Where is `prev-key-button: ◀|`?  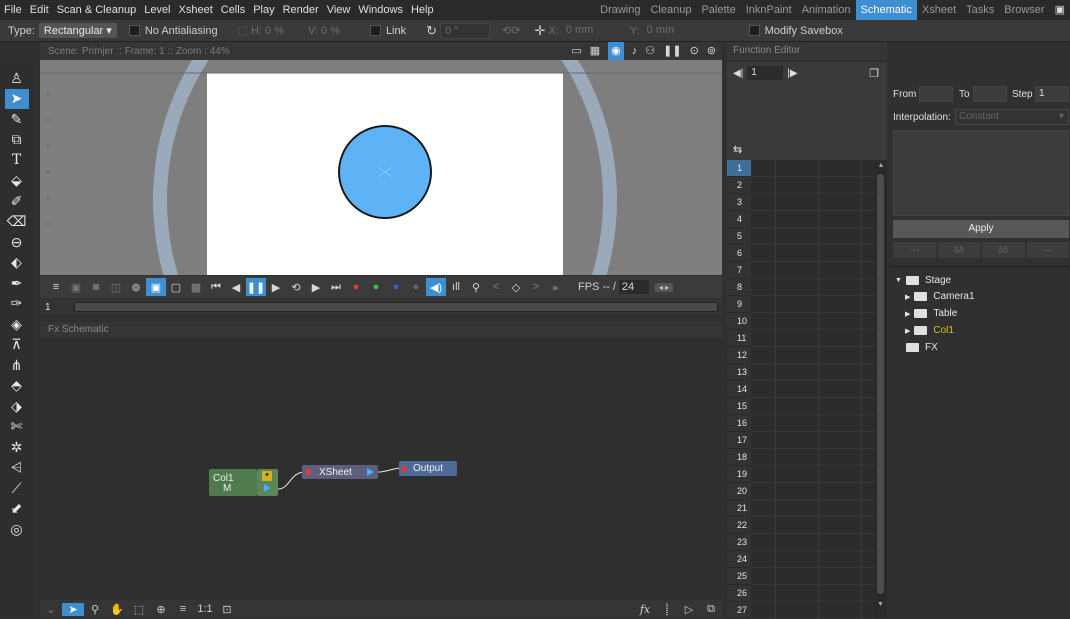 prev-key-button: ◀| is located at coordinates (738, 73).